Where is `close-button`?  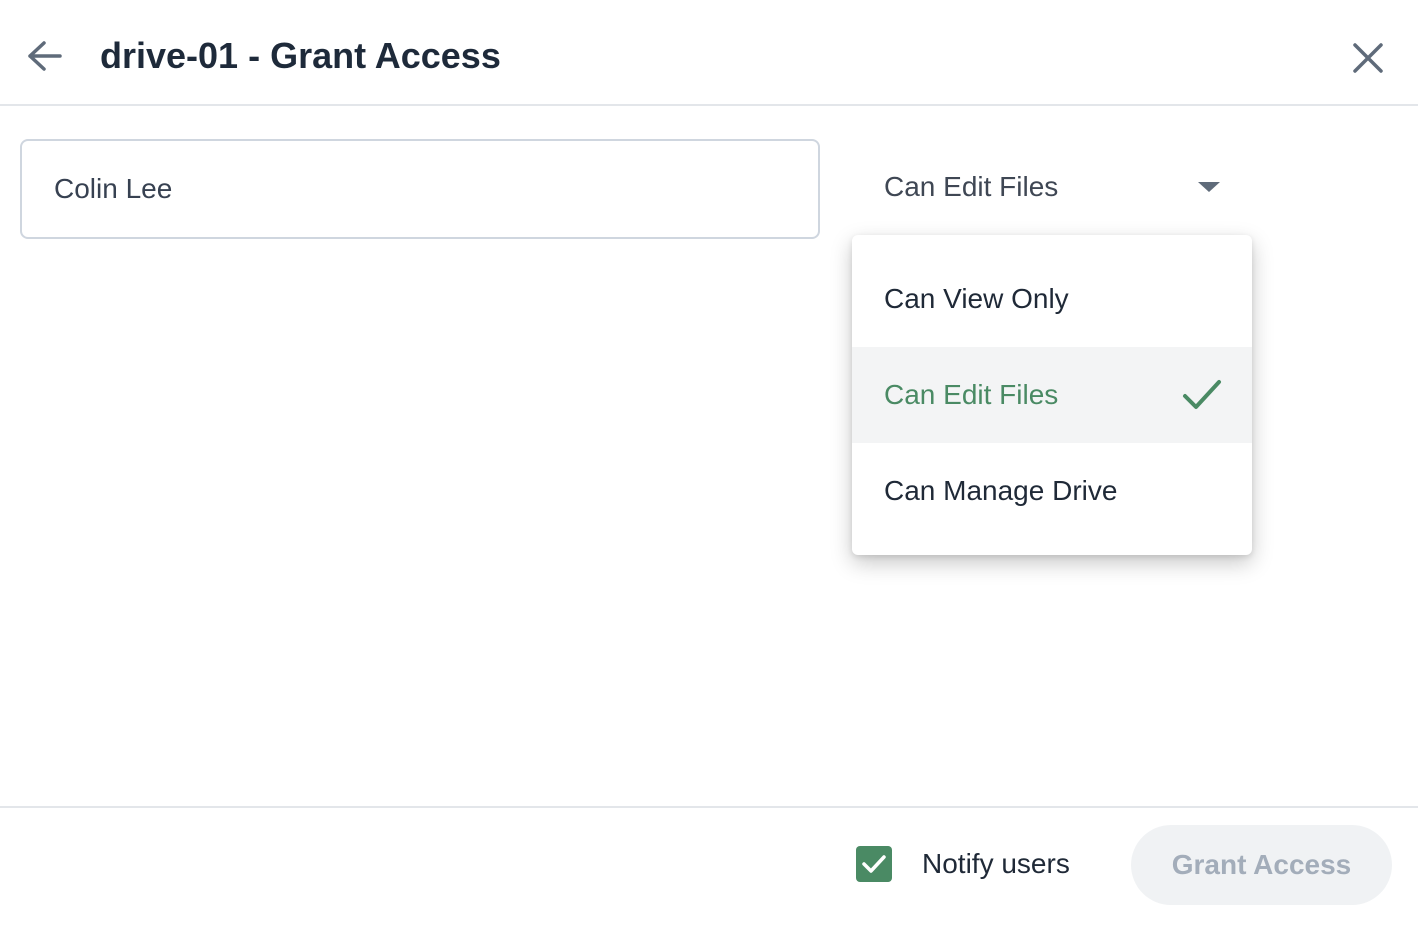 close-button is located at coordinates (1368, 58).